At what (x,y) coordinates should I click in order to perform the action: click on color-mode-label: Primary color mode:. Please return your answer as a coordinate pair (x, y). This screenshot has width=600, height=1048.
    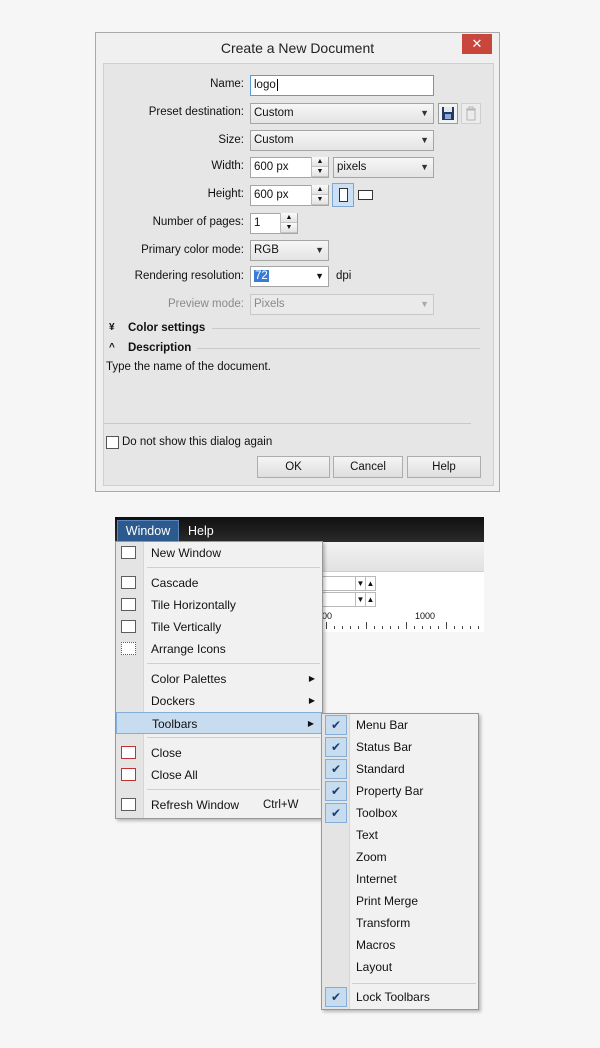
    Looking at the image, I should click on (192, 250).